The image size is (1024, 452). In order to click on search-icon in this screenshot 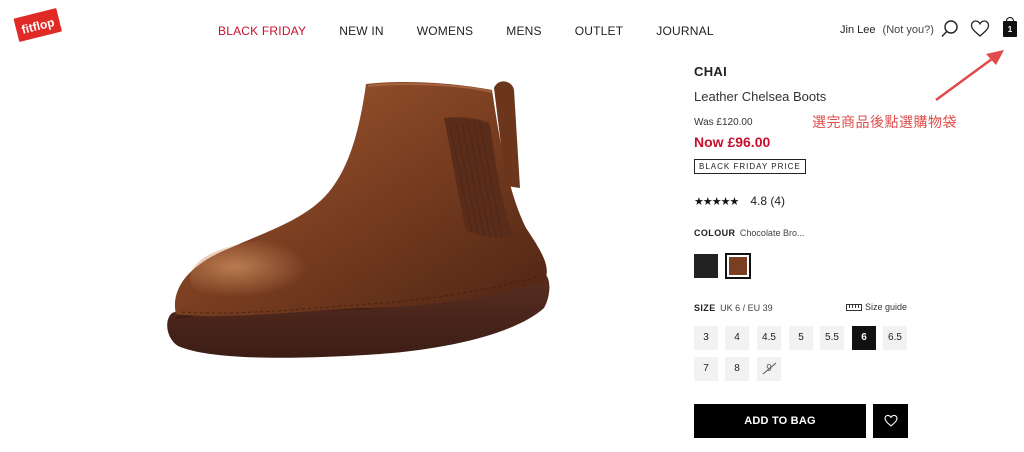, I will do `click(950, 29)`.